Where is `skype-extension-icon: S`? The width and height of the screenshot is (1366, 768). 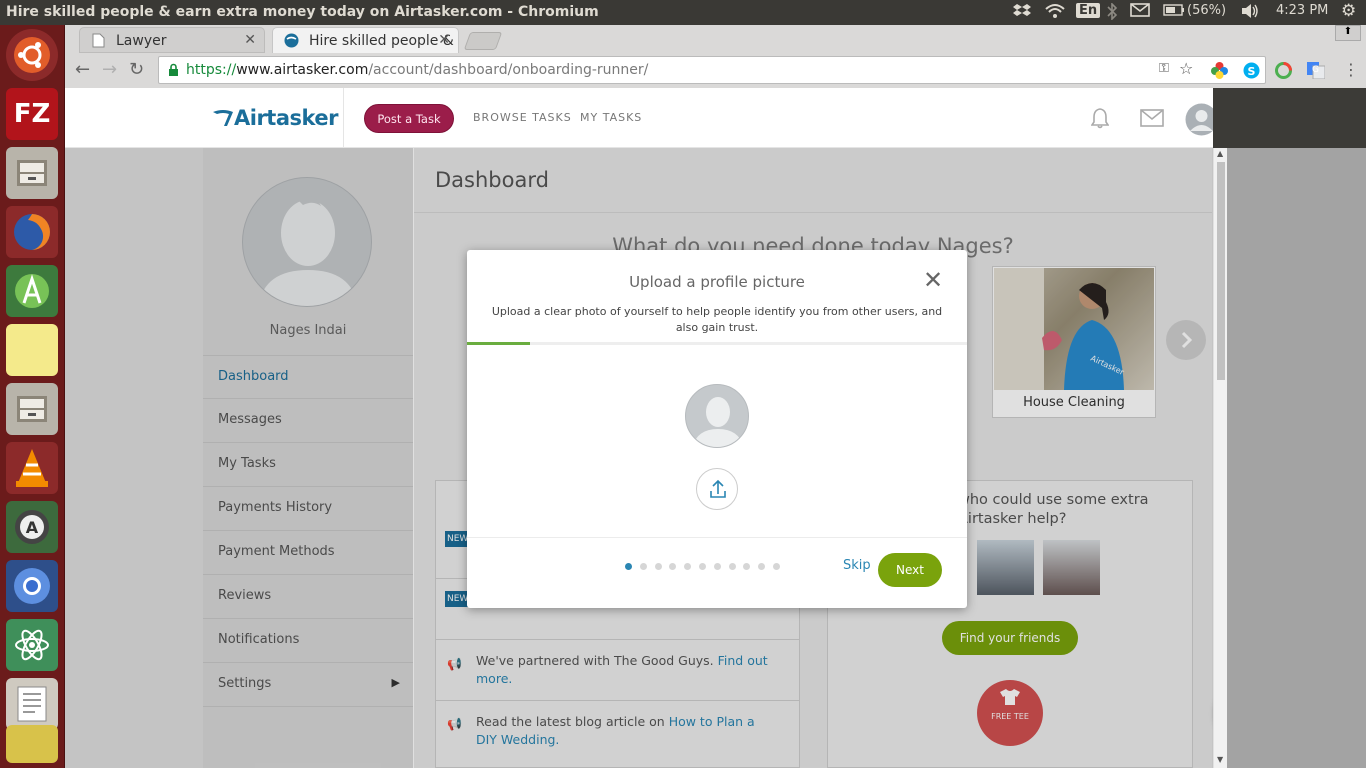
skype-extension-icon: S is located at coordinates (1251, 72).